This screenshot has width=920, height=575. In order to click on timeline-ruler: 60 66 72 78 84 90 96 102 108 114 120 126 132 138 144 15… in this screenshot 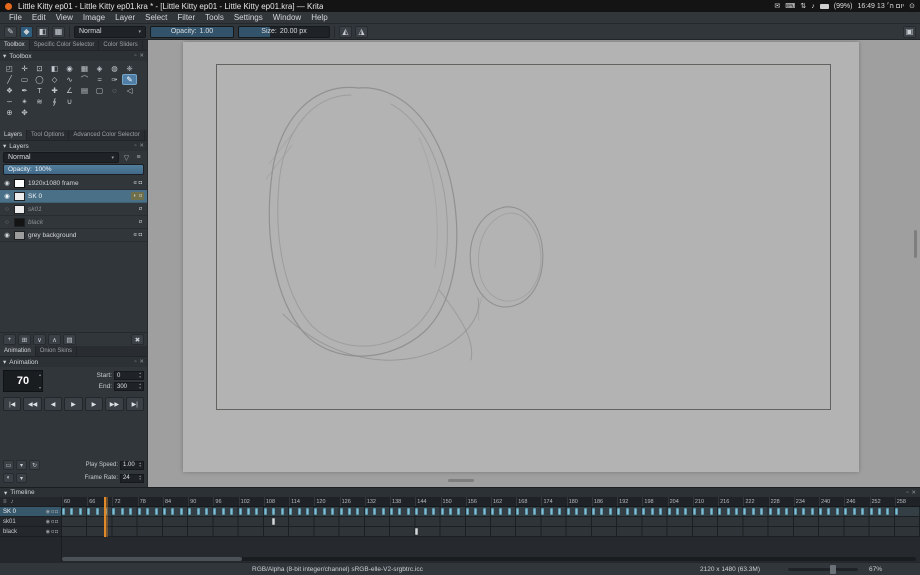, I will do `click(491, 502)`.